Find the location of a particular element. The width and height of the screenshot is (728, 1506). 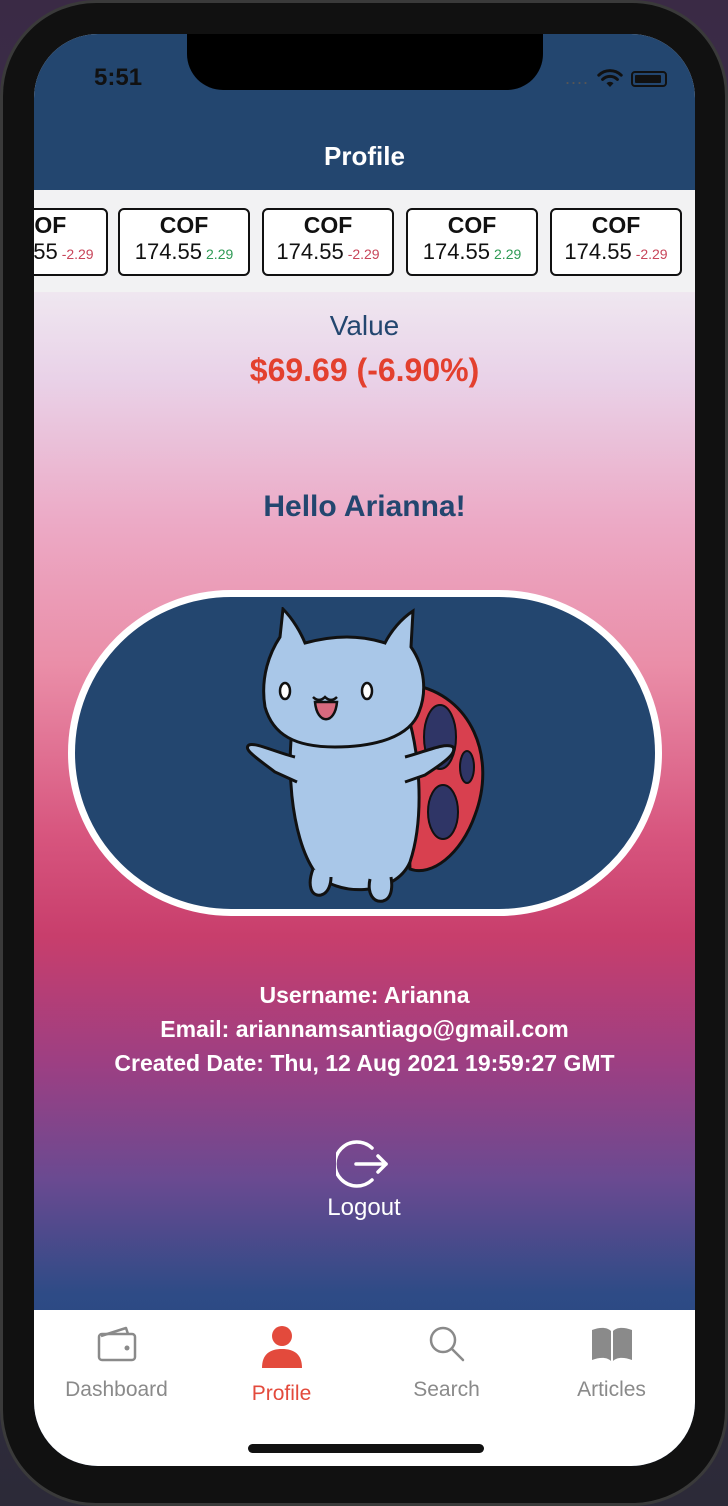

logout-icon is located at coordinates (362, 1164).